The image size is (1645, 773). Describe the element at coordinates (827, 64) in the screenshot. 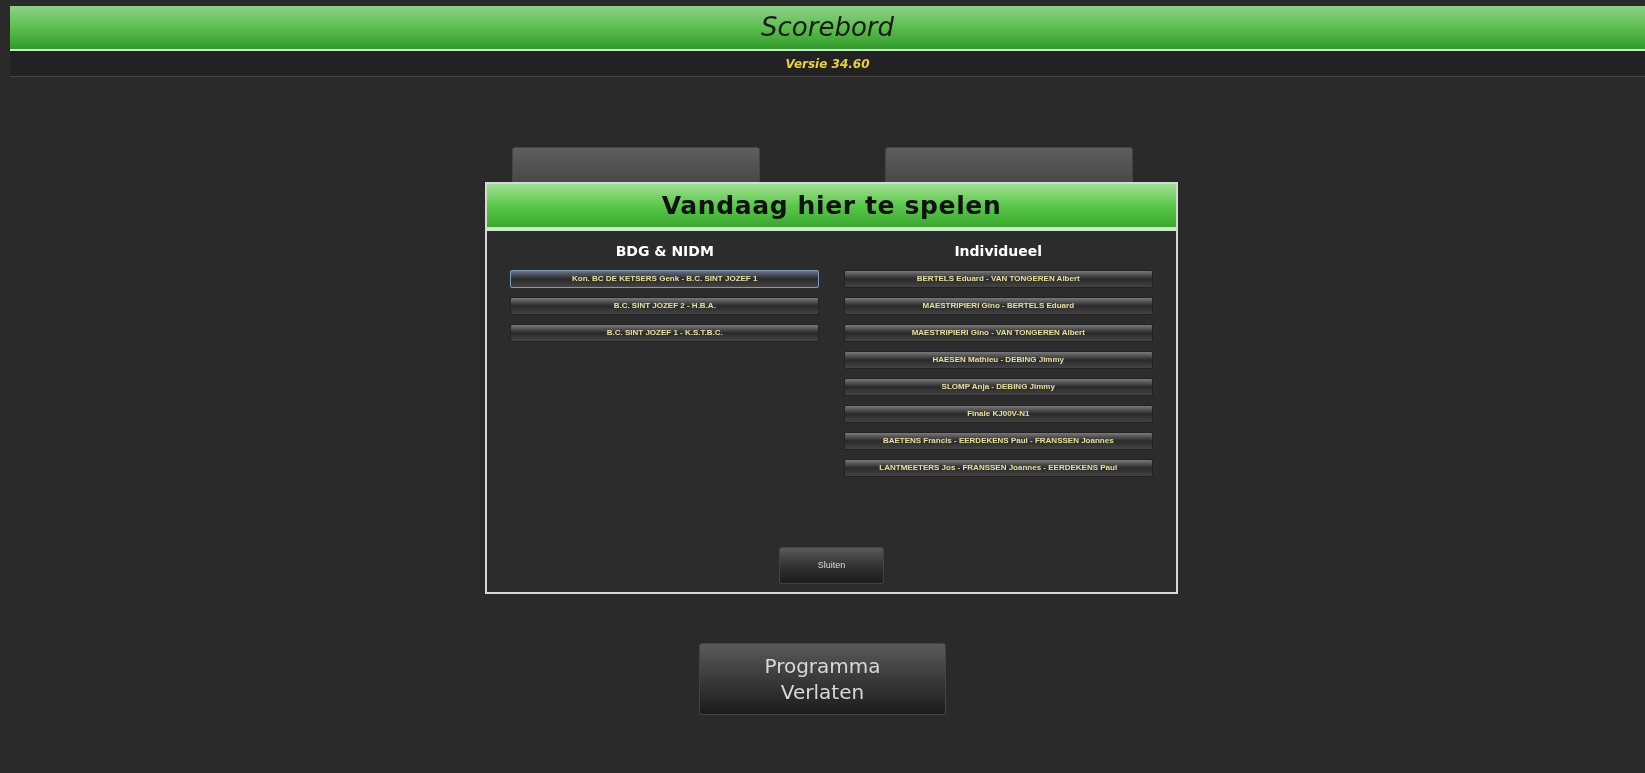

I see `version-label: Versie 34.60` at that location.